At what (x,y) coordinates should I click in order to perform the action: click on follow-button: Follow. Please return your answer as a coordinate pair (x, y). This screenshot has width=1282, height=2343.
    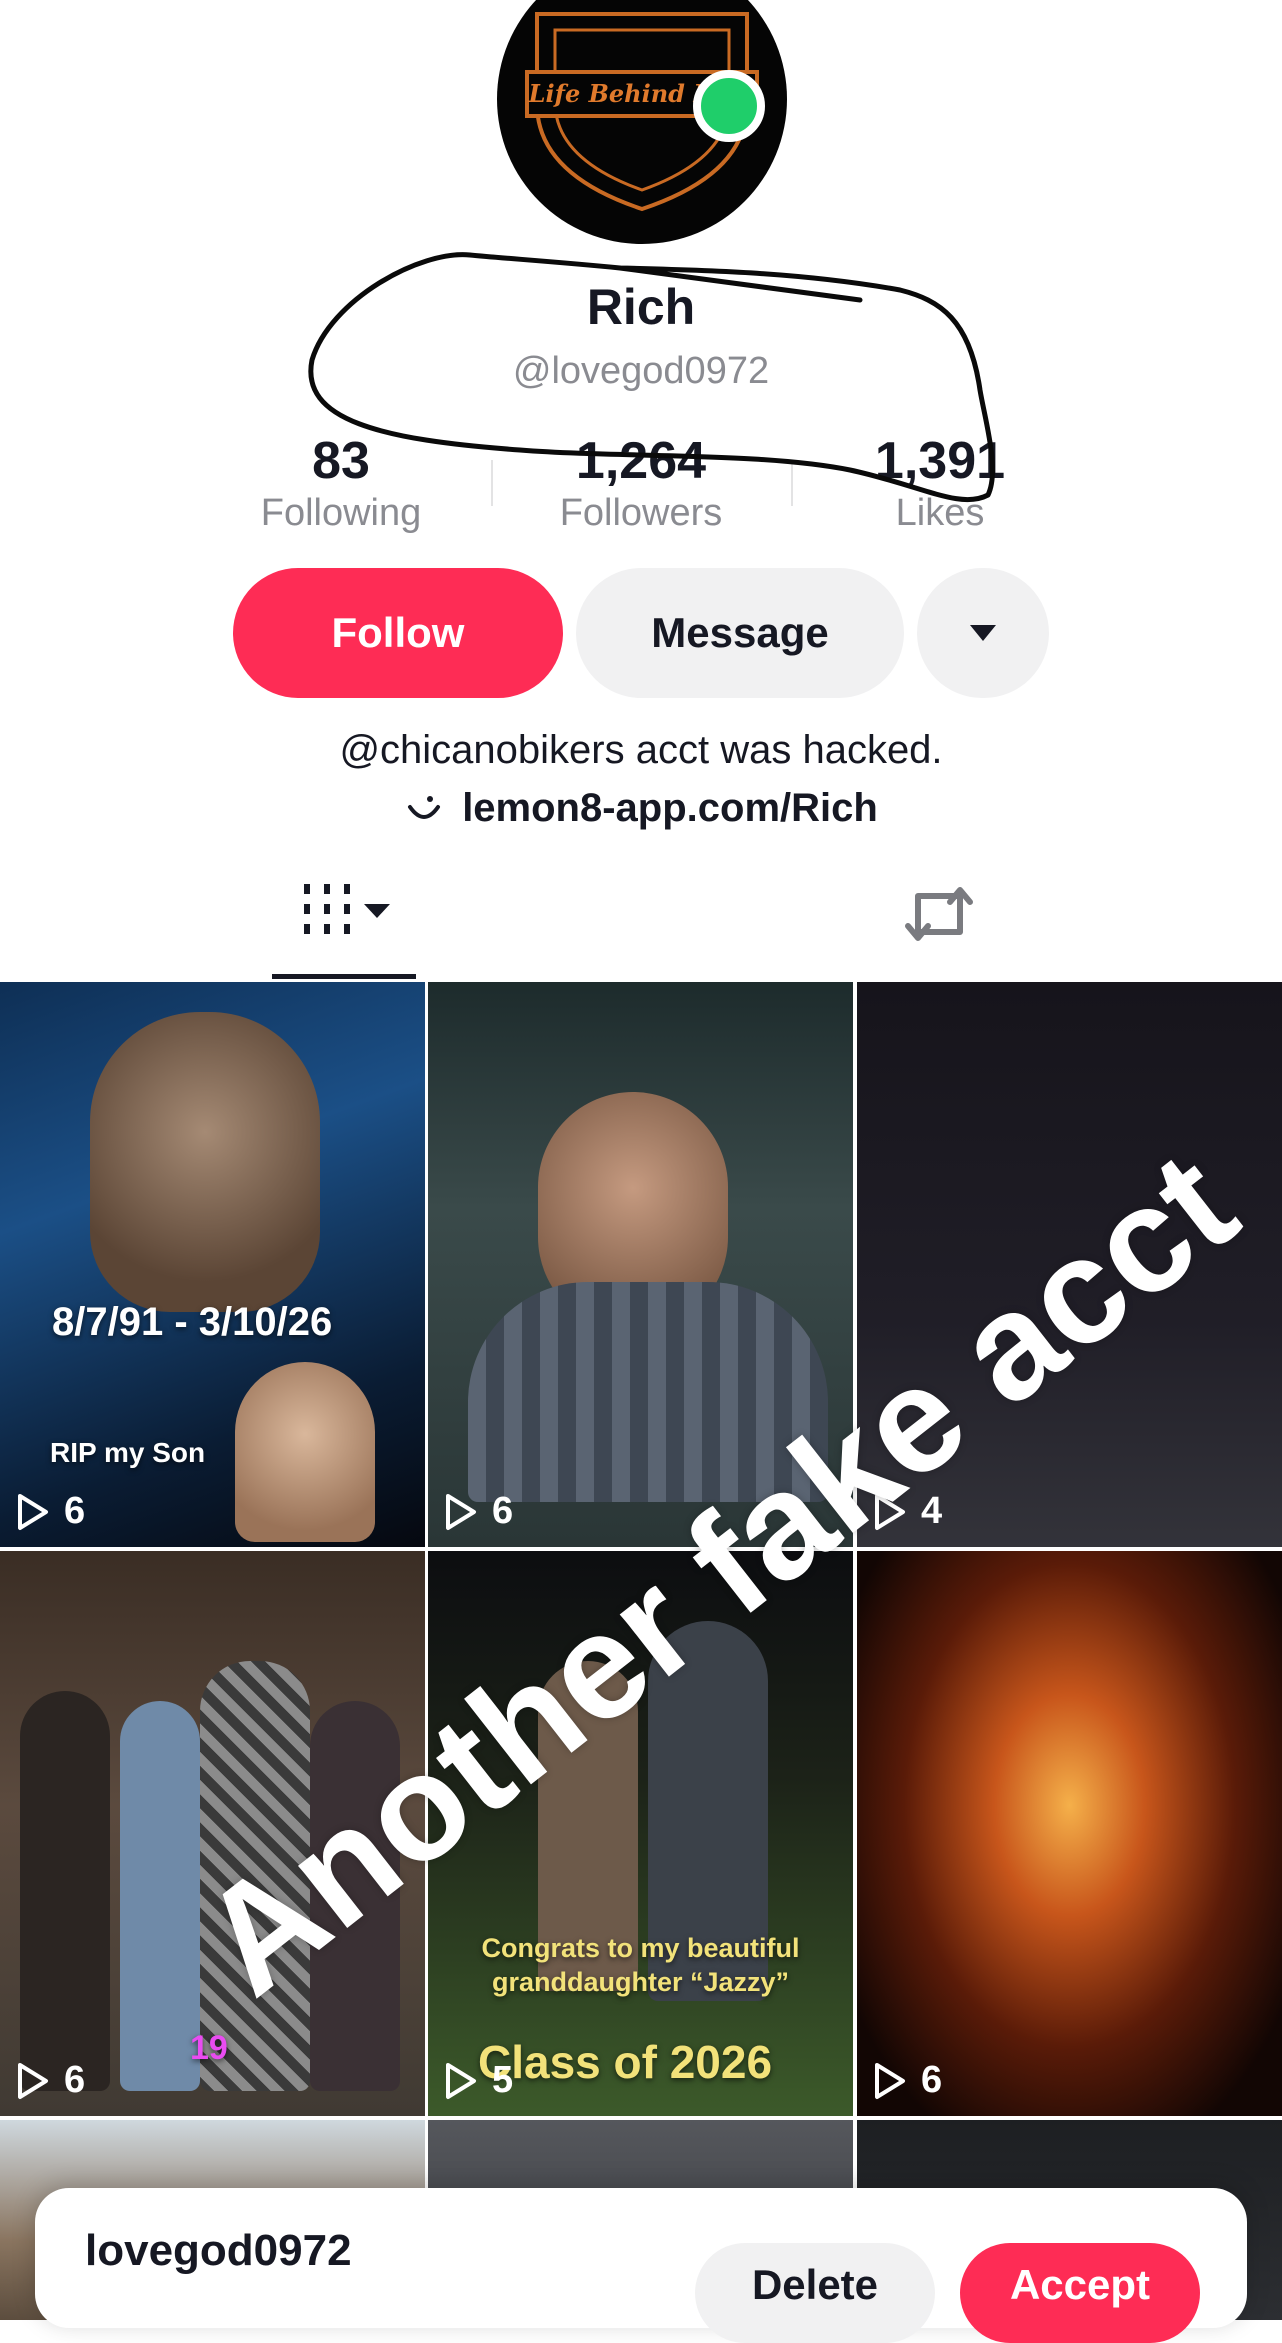
    Looking at the image, I should click on (398, 633).